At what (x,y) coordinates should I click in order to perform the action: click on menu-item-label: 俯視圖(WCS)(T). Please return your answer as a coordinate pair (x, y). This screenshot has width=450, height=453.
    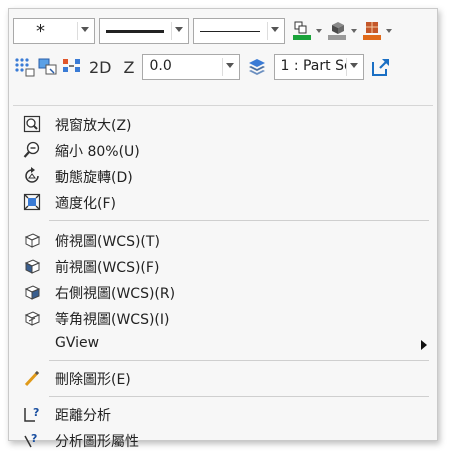
    Looking at the image, I should click on (107, 242).